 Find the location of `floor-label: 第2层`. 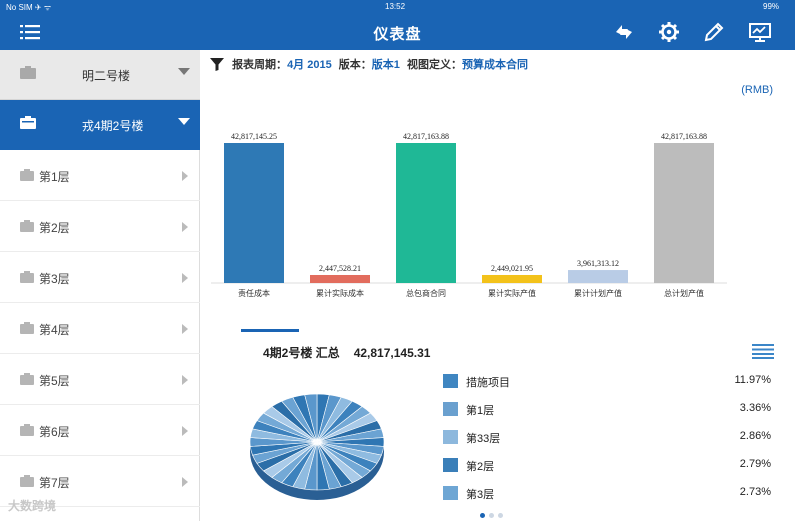

floor-label: 第2层 is located at coordinates (54, 228).